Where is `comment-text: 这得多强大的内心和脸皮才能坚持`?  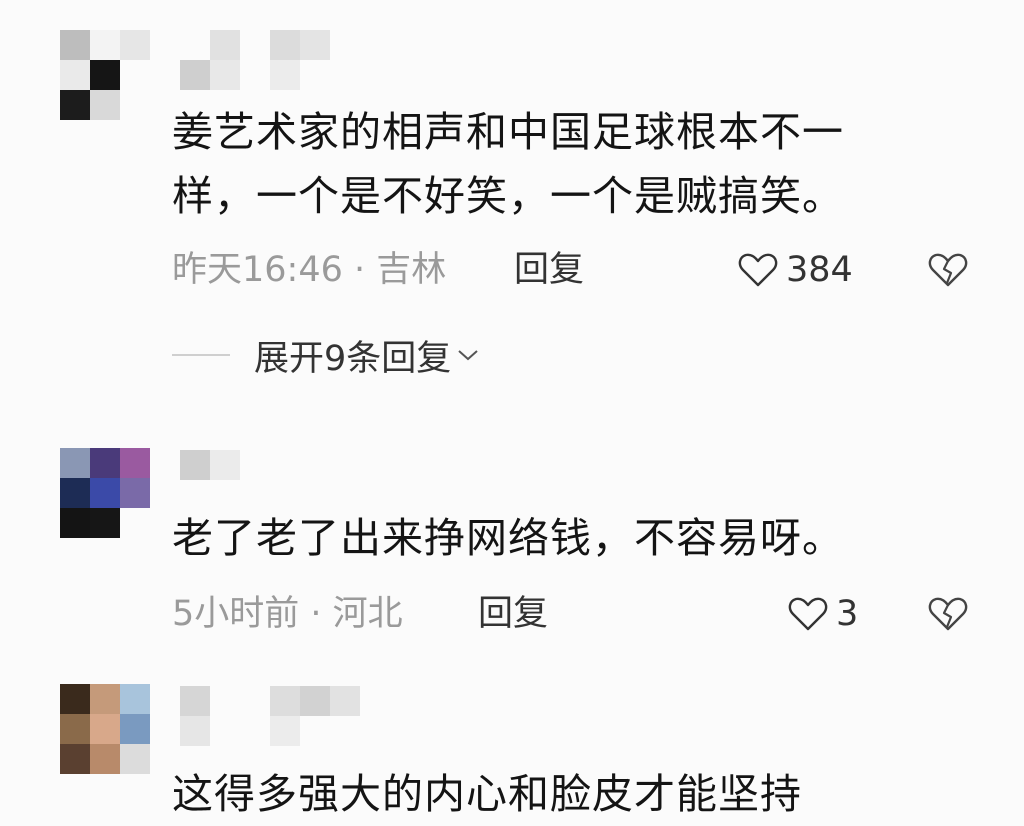 comment-text: 这得多强大的内心和脸皮才能坚持 is located at coordinates (572, 794).